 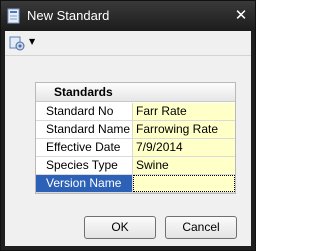 What do you see at coordinates (87, 183) in the screenshot?
I see `row-label: Version Name` at bounding box center [87, 183].